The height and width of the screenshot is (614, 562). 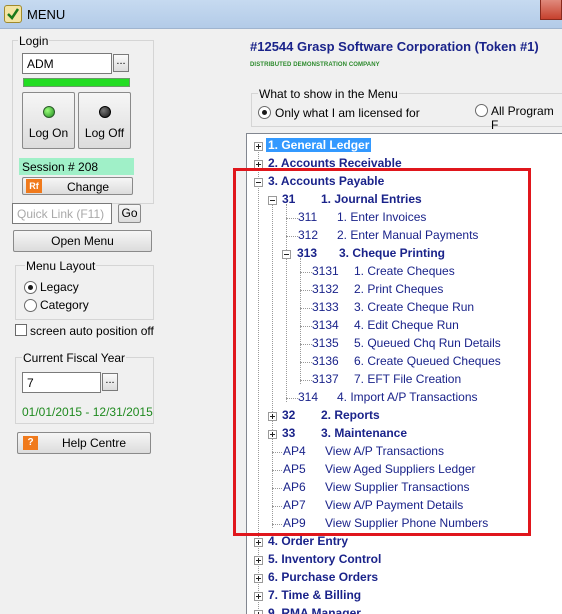 I want to click on layout-legacy-label: Legacy, so click(x=59, y=287).